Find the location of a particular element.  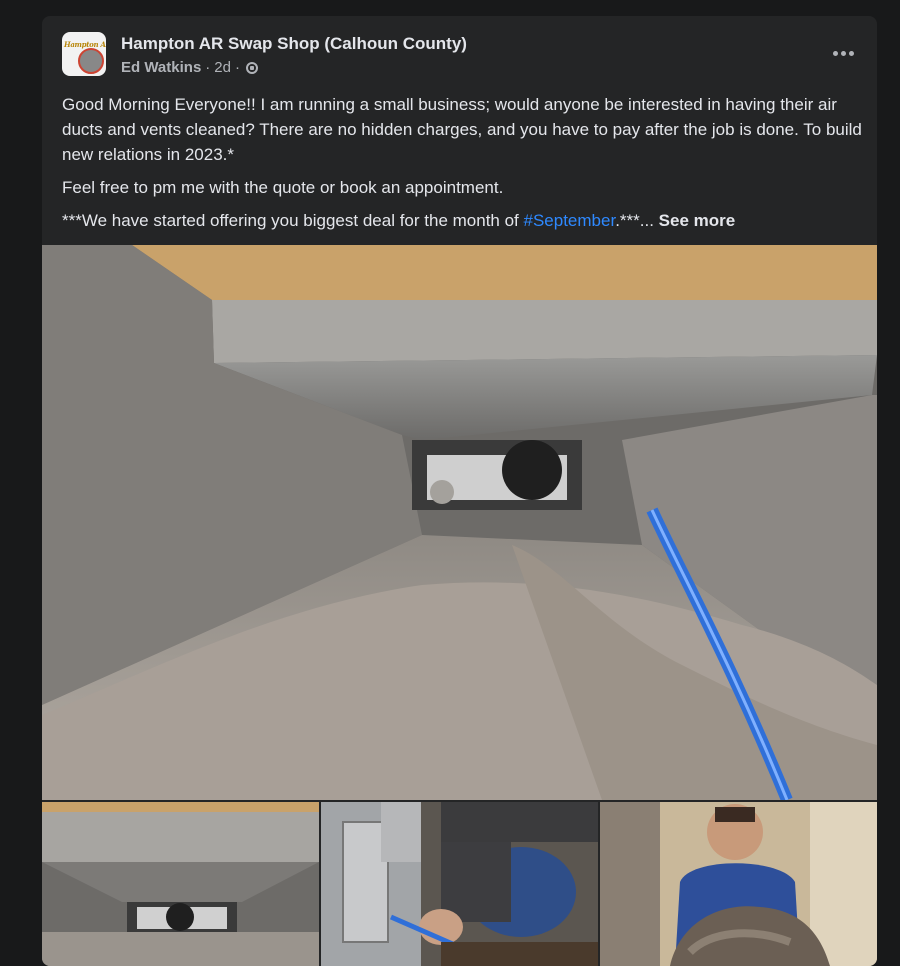

more-options-button is located at coordinates (843, 53).